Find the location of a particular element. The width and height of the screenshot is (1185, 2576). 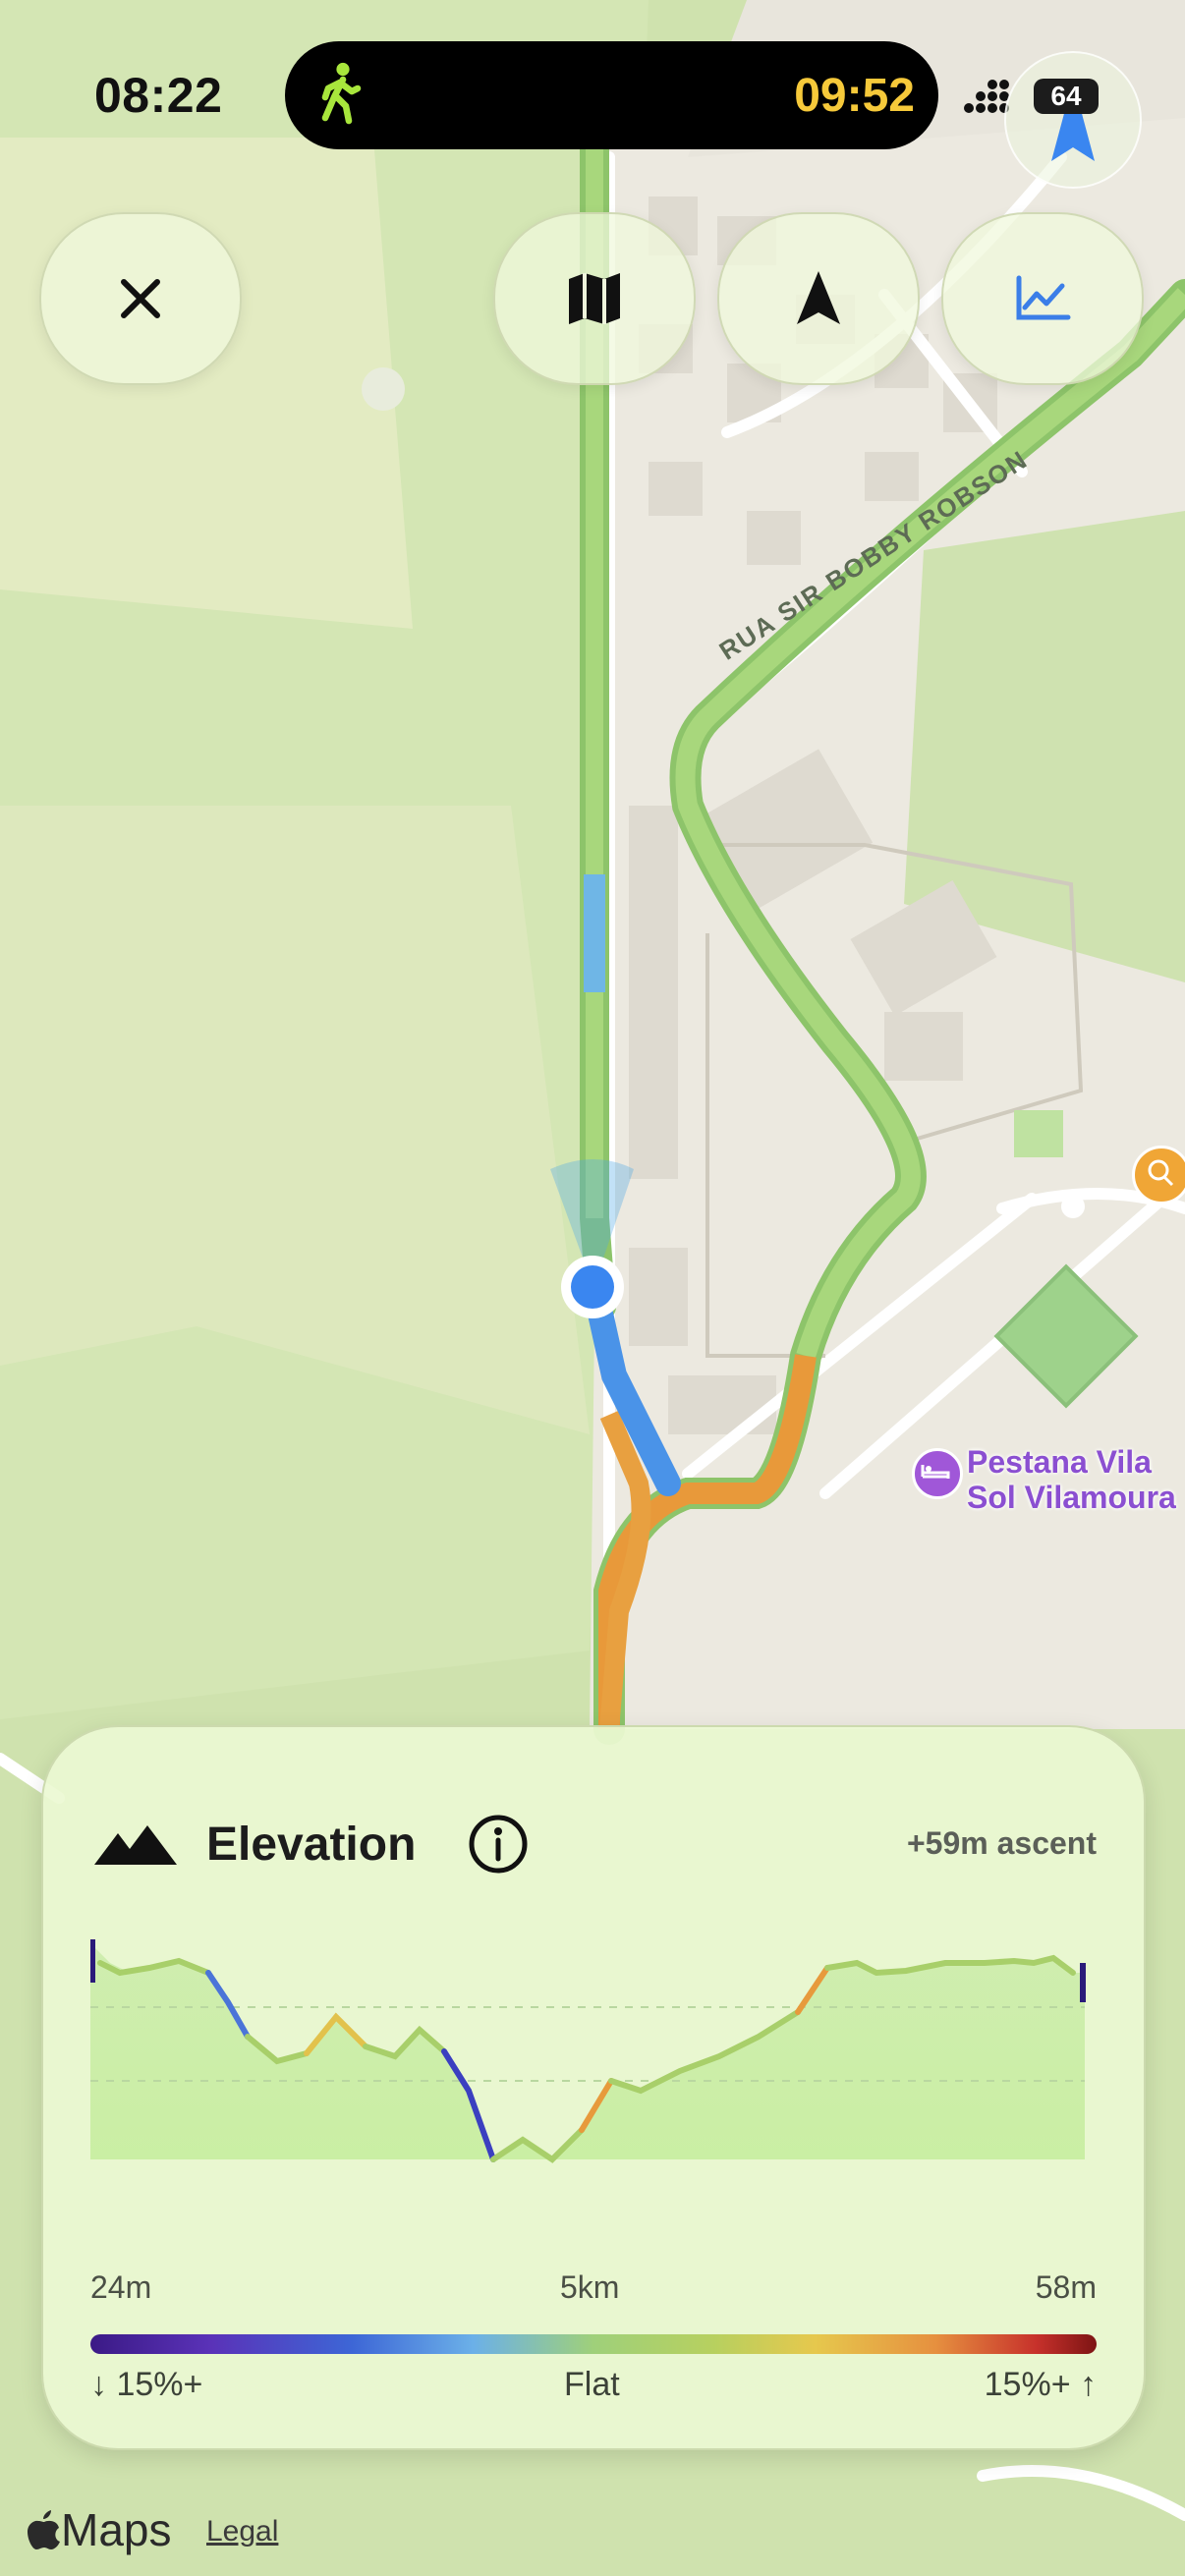

map-icon is located at coordinates (594, 298).